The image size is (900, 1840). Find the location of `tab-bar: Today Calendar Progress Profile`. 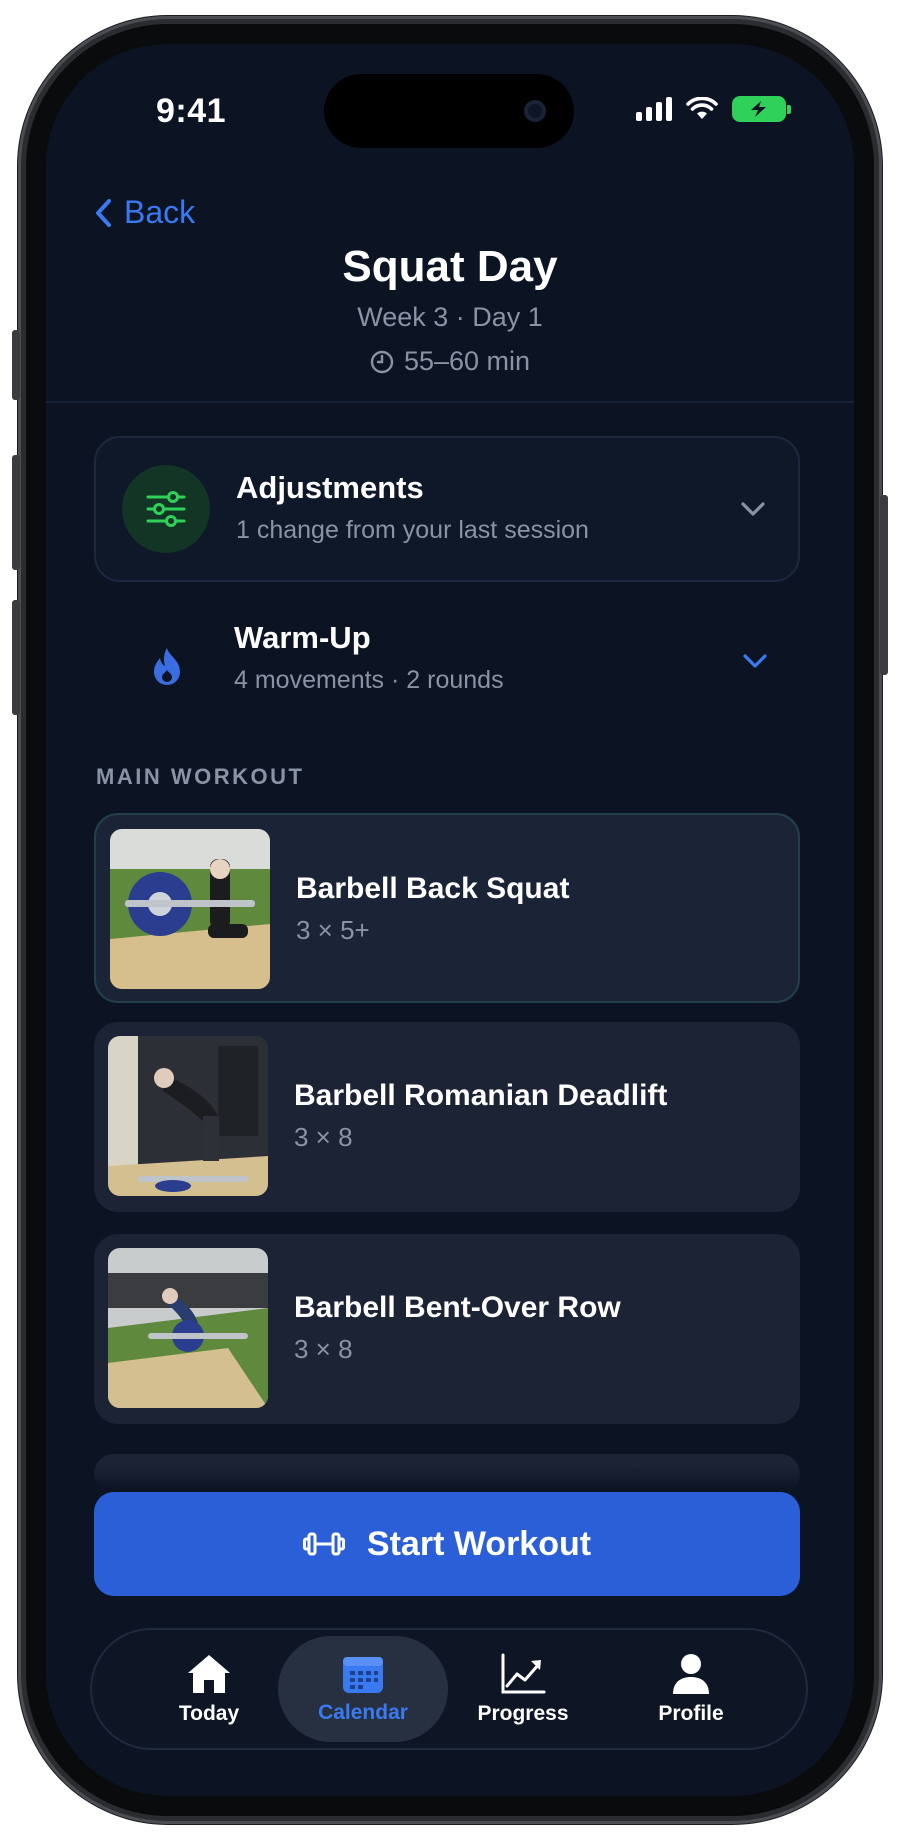

tab-bar: Today Calendar Progress Profile is located at coordinates (449, 1689).